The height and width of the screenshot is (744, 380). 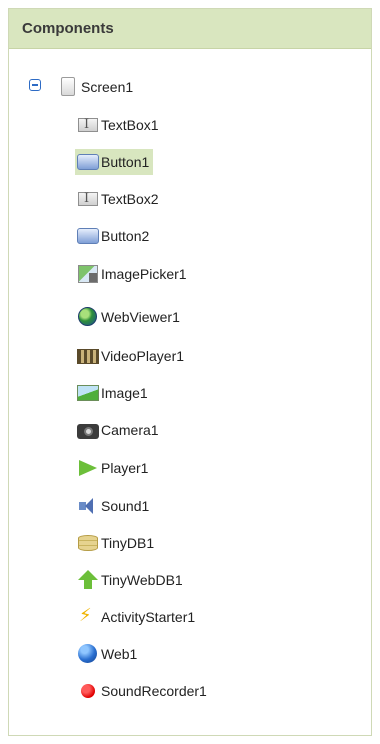 What do you see at coordinates (125, 468) in the screenshot?
I see `tree-item-label: Player1` at bounding box center [125, 468].